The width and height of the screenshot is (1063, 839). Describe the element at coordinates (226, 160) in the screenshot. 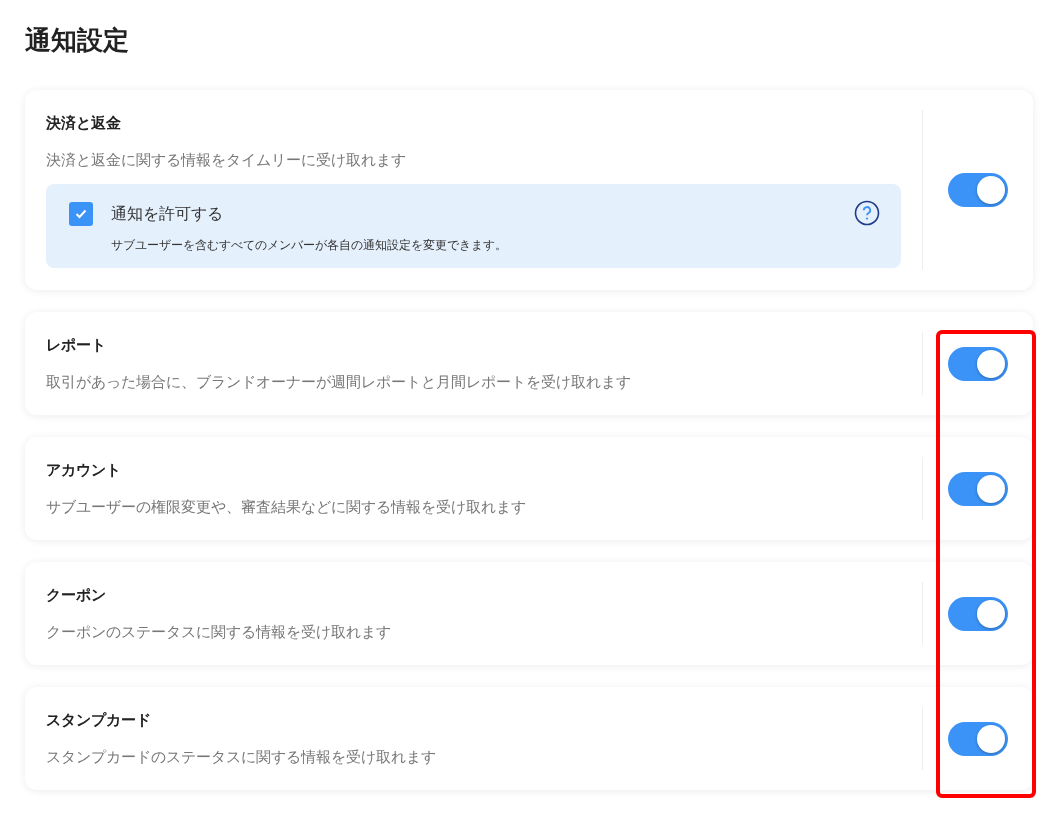

I see `section-description: 決済と返金に関する情報をタイムリーに受け取れます` at that location.